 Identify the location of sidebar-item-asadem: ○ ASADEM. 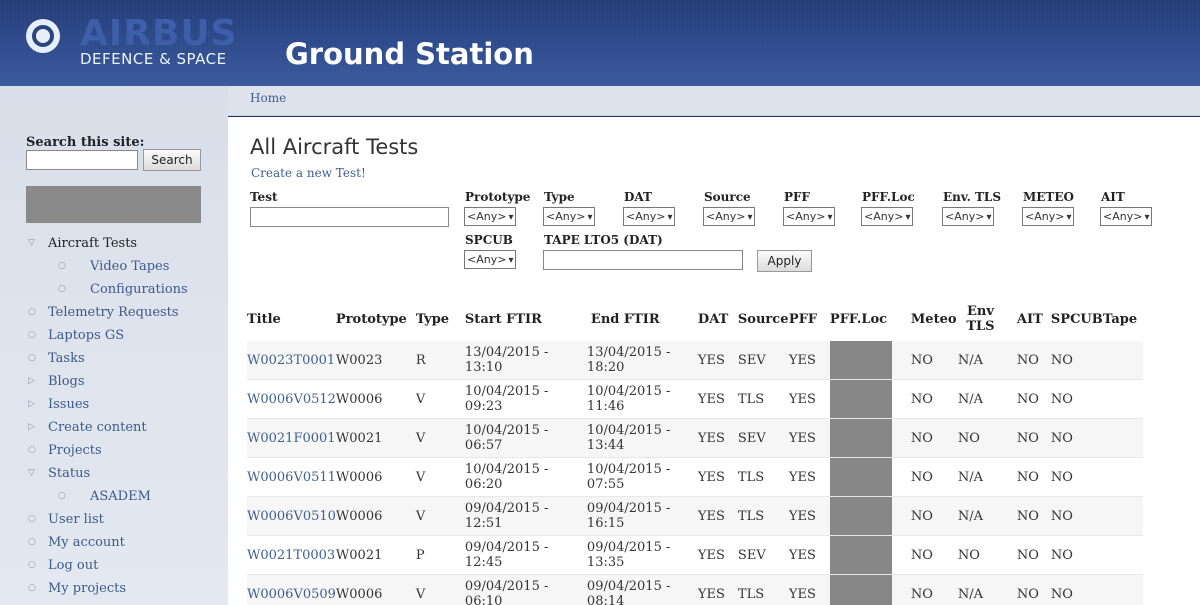
(115, 496).